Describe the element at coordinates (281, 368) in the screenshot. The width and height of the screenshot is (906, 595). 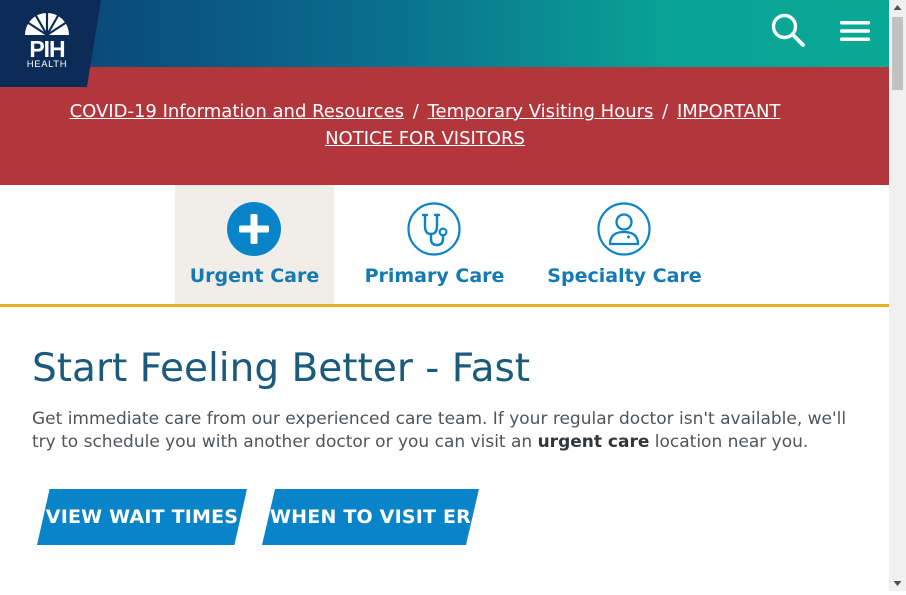
I see `page-title: Start Feeling Better - Fast` at that location.